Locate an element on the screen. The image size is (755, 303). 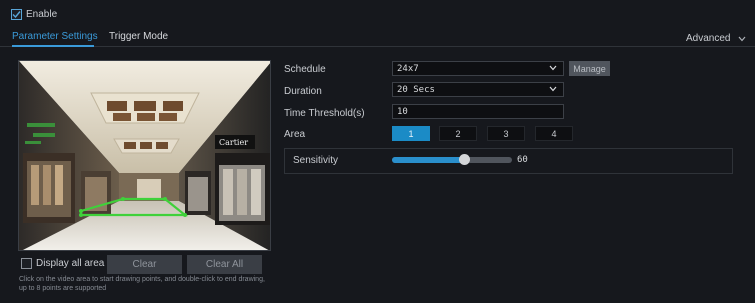
display-all-area-checkbox: Display all area is located at coordinates (62, 263).